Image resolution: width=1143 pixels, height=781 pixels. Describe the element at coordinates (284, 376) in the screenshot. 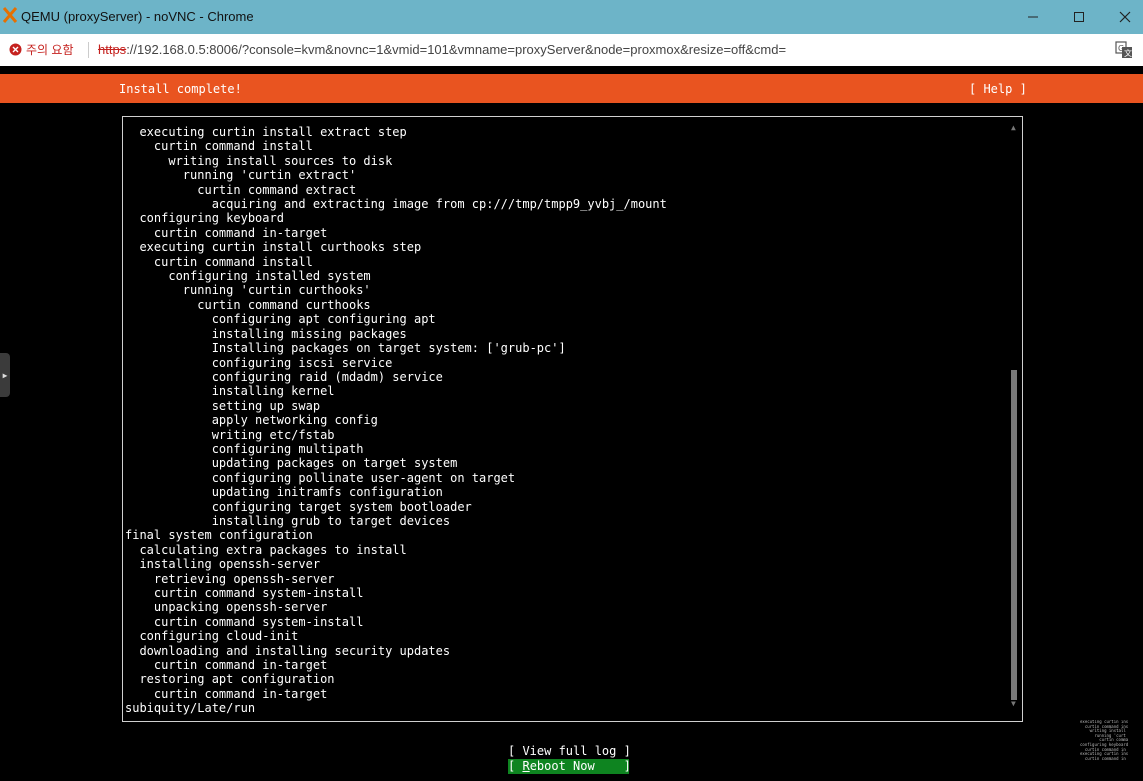

I see `log-line: configuring raid (mdadm) service` at that location.